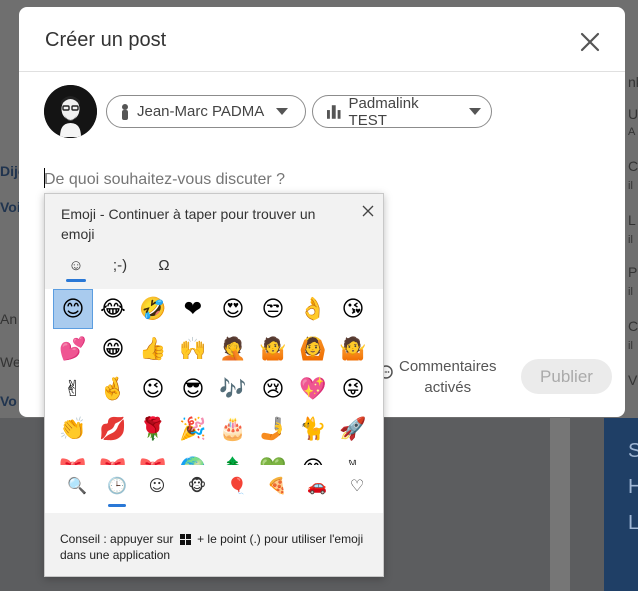 The image size is (638, 591). I want to click on profile-picture-icon, so click(70, 111).